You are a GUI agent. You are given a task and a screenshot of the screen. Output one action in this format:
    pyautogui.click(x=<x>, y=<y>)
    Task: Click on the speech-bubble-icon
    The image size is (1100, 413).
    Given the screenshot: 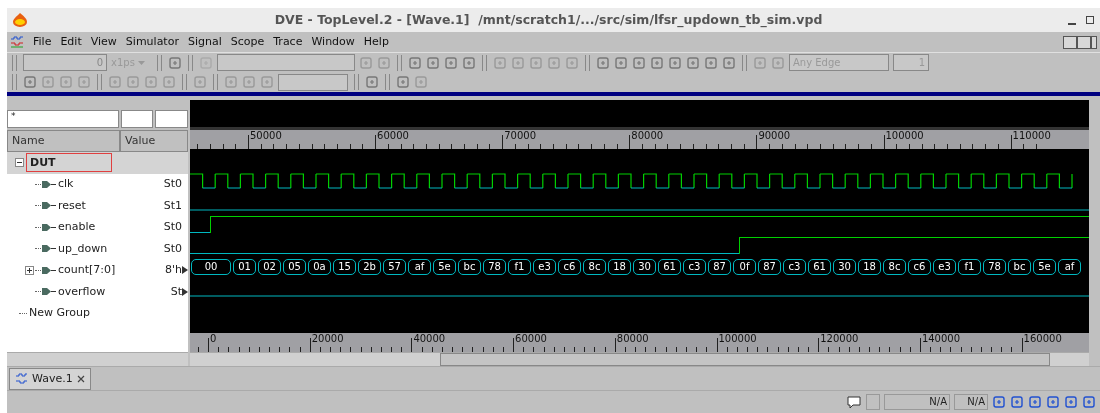 What is the action you would take?
    pyautogui.click(x=854, y=402)
    